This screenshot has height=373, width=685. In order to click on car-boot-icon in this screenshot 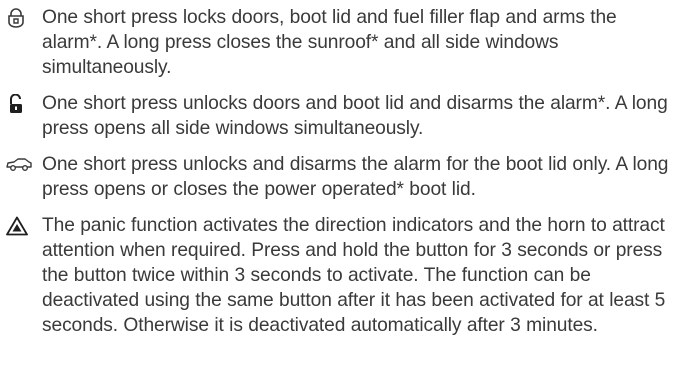, I will do `click(24, 163)`.